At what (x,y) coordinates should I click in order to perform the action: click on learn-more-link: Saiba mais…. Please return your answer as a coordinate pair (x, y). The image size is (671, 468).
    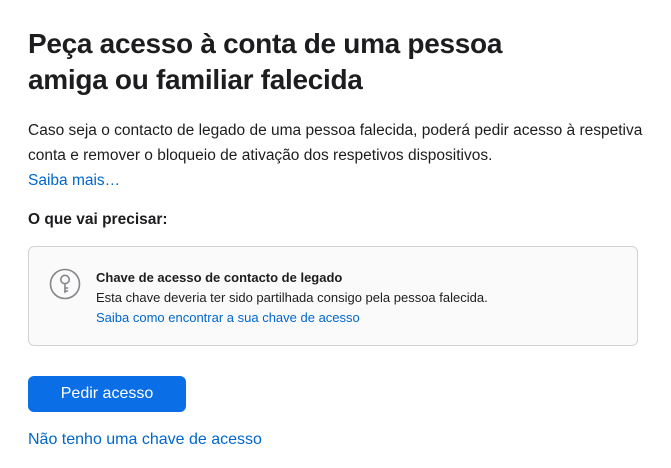
    Looking at the image, I should click on (74, 180).